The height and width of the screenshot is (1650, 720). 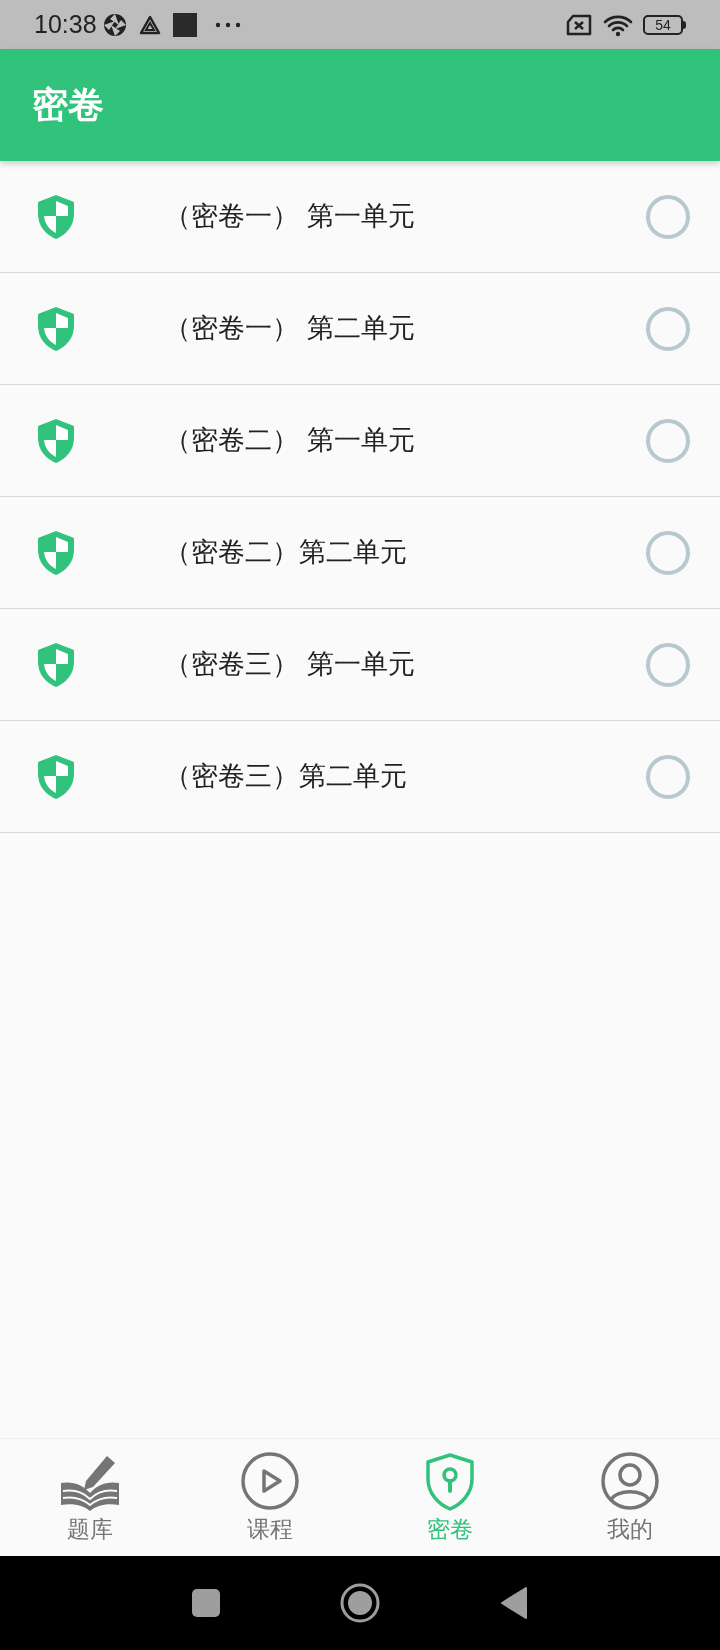 I want to click on recent-apps-button, so click(x=206, y=1603).